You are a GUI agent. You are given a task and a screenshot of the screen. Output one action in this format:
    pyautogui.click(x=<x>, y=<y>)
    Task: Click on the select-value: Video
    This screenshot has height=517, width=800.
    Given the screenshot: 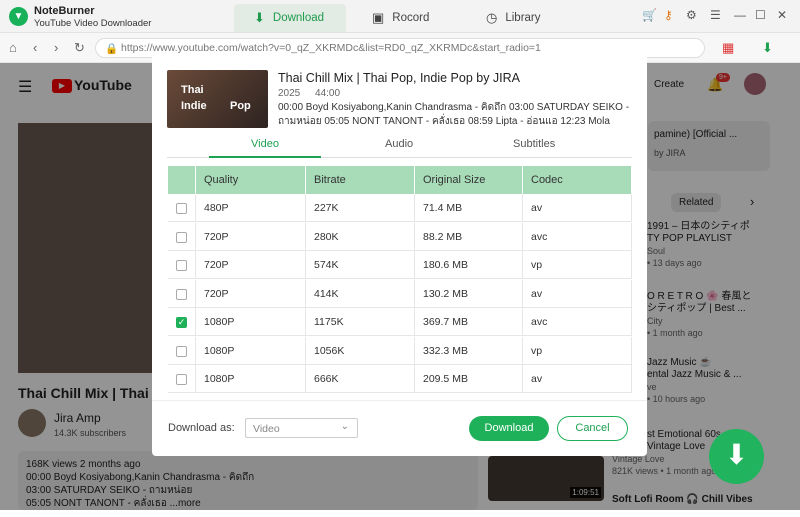 What is the action you would take?
    pyautogui.click(x=266, y=429)
    